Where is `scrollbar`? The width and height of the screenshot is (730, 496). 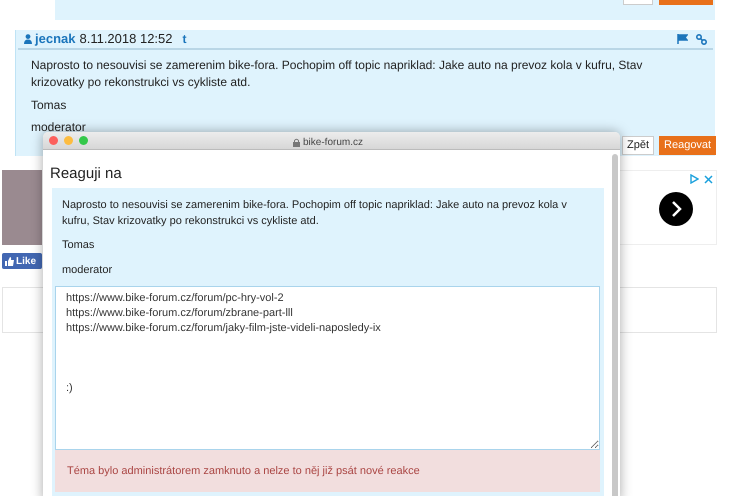 scrollbar is located at coordinates (615, 325).